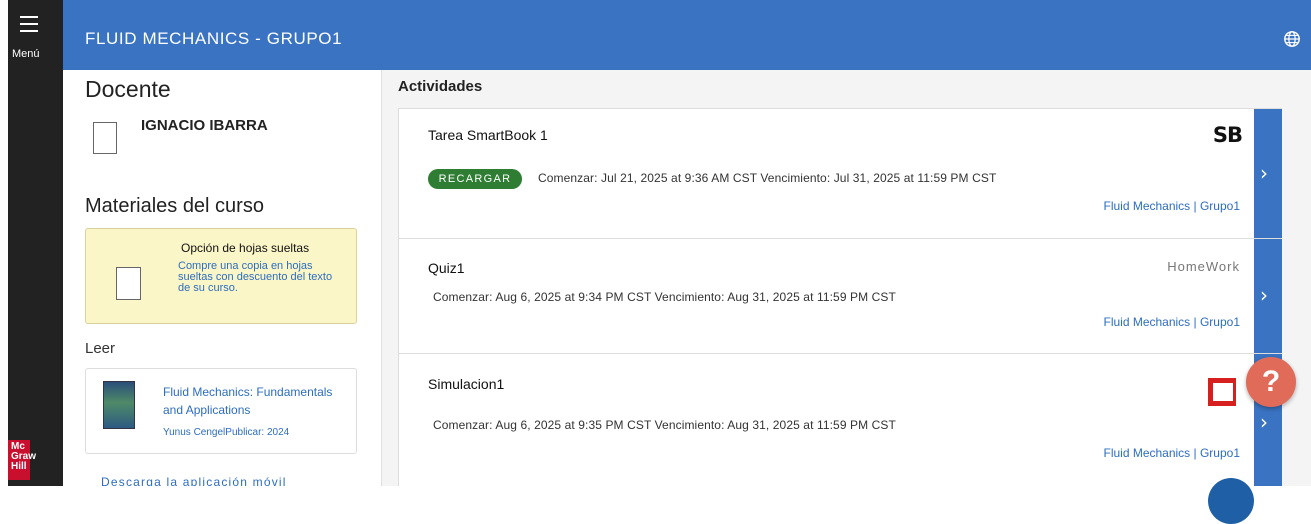 The width and height of the screenshot is (1311, 524). What do you see at coordinates (1203, 266) in the screenshot?
I see `activity-type-label: HomeWork` at bounding box center [1203, 266].